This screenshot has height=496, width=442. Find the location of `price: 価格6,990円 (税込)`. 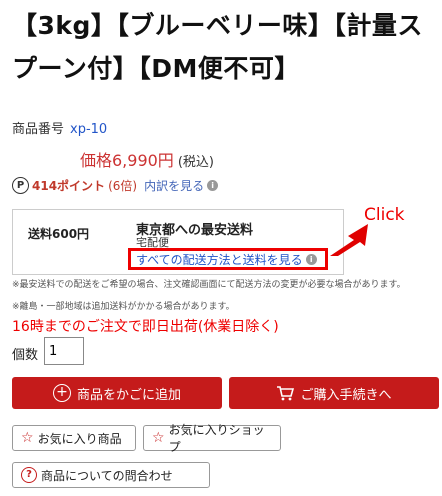

price: 価格6,990円 (税込) is located at coordinates (147, 159).